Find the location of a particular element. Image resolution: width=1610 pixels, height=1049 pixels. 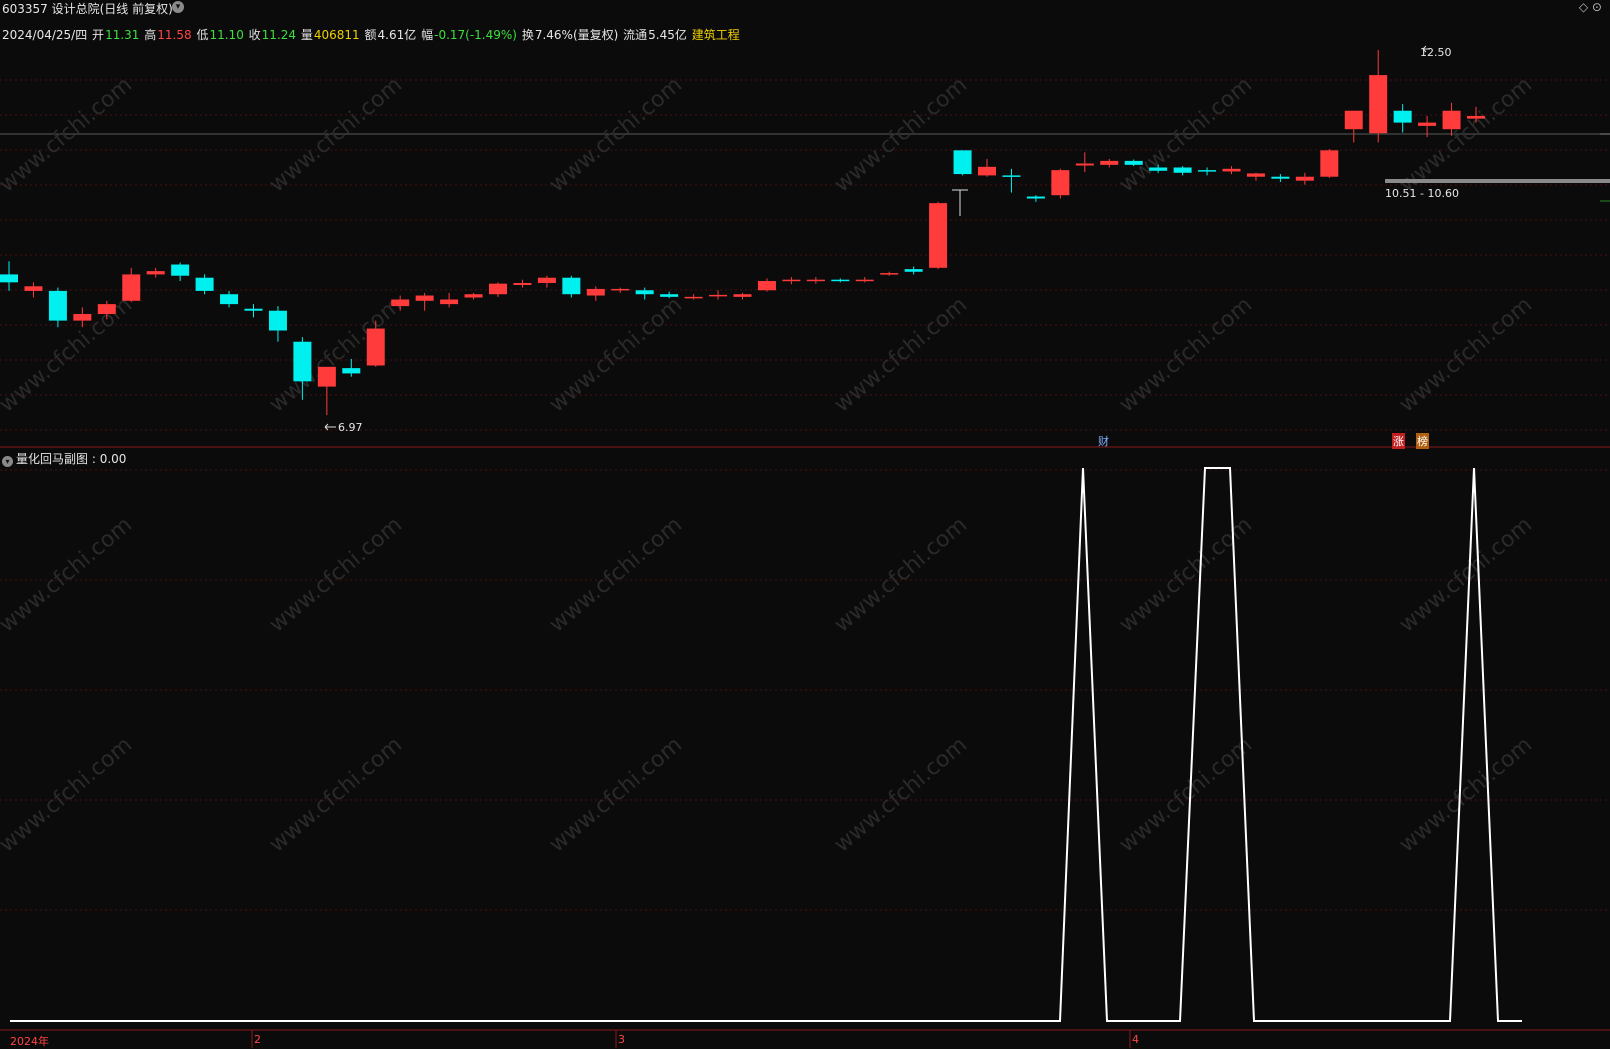

xaxis-month-2: 2 is located at coordinates (257, 1039).